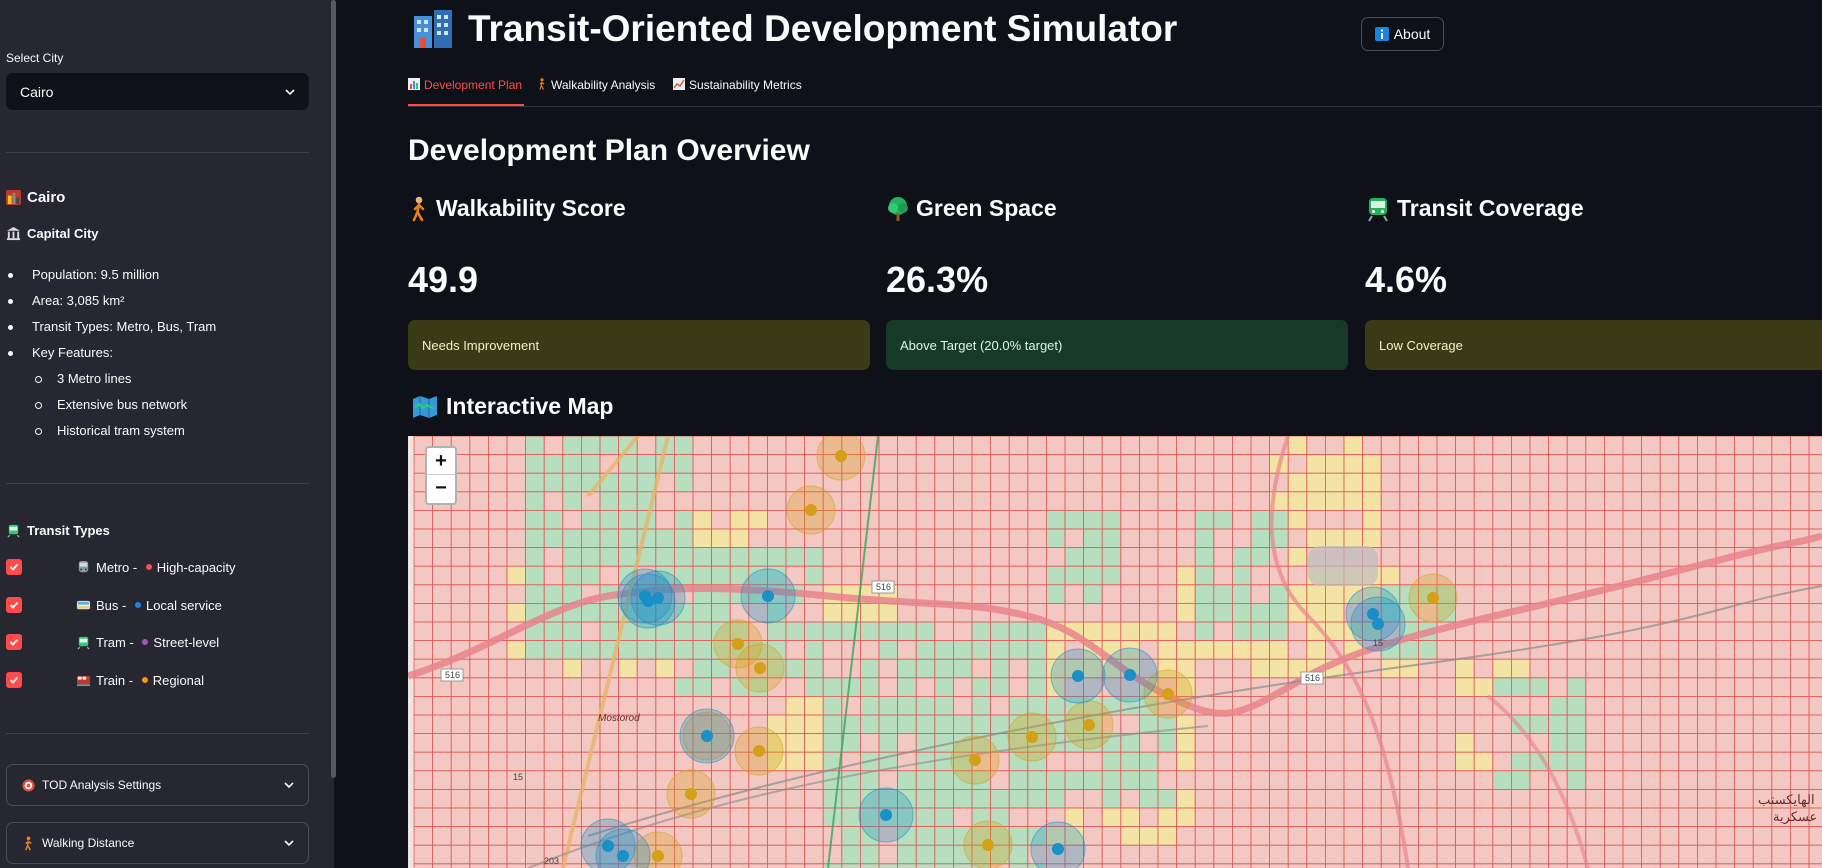 The width and height of the screenshot is (1822, 868). I want to click on metro-checkbox, so click(14, 567).